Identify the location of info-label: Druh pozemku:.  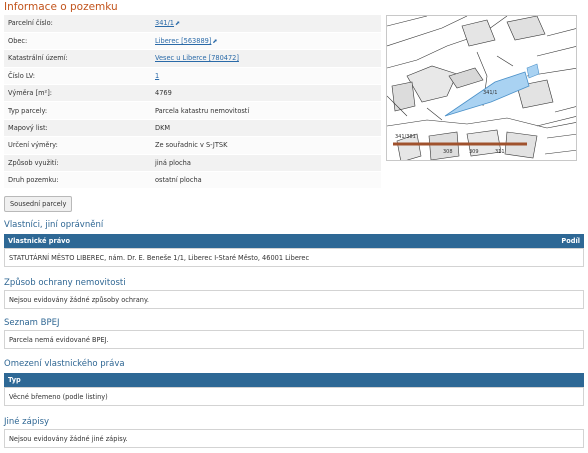
(77, 180).